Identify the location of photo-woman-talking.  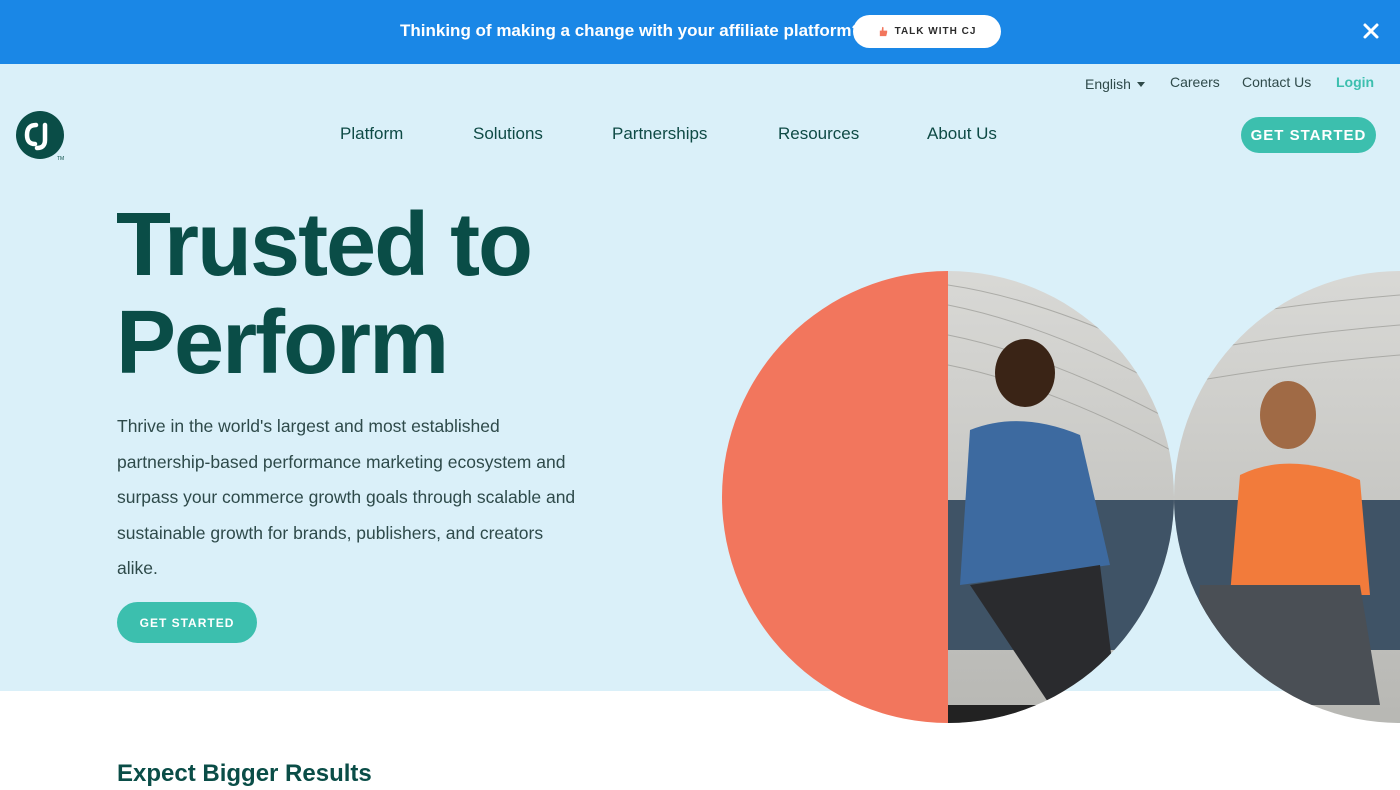
(1287, 497).